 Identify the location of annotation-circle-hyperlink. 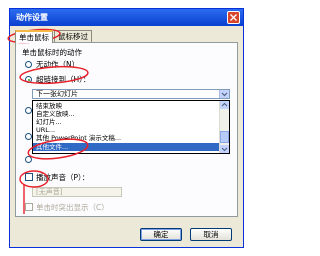
(54, 75).